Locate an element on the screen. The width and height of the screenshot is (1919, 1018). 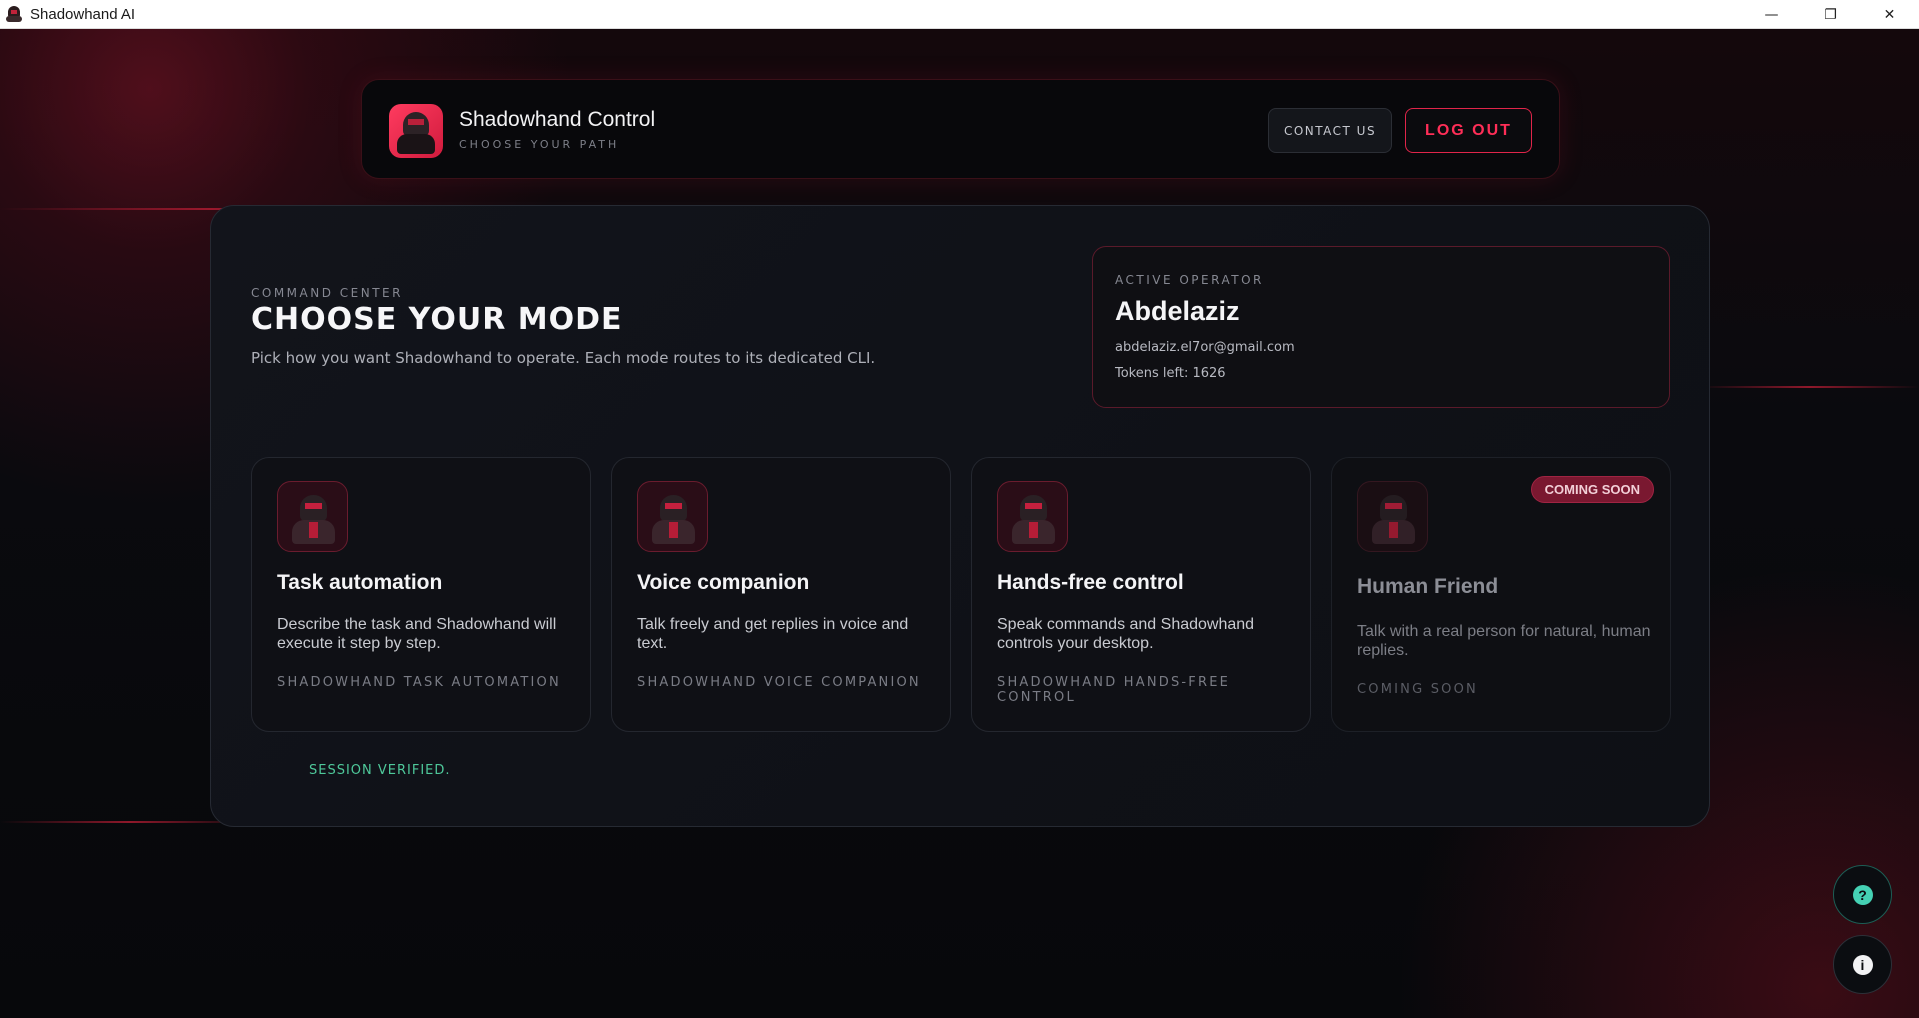
voice-ninja-icon is located at coordinates (672, 516).